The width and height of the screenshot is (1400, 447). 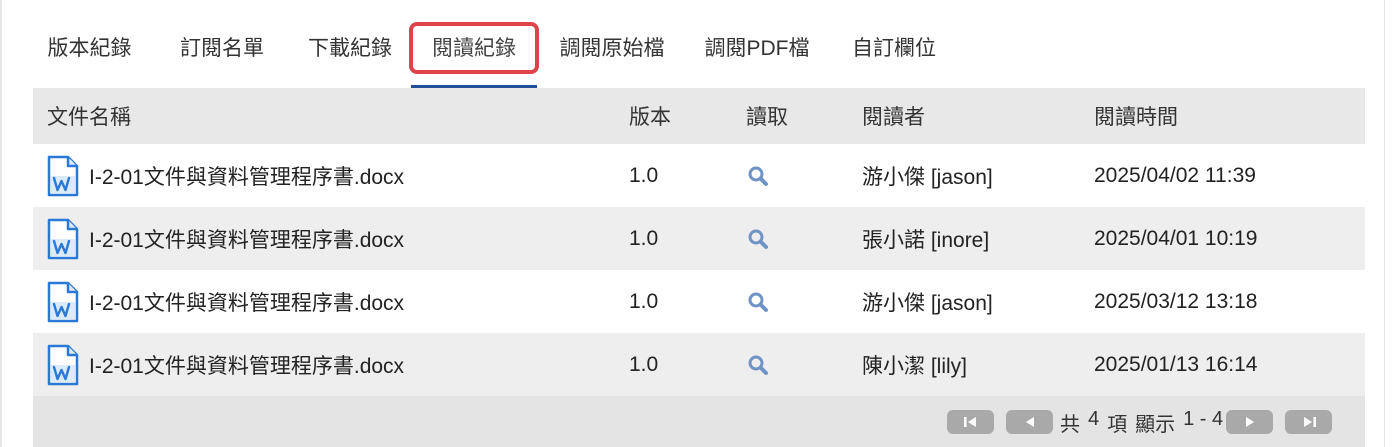 What do you see at coordinates (1175, 175) in the screenshot?
I see `read-time-cell: 2025/04/02 11:39` at bounding box center [1175, 175].